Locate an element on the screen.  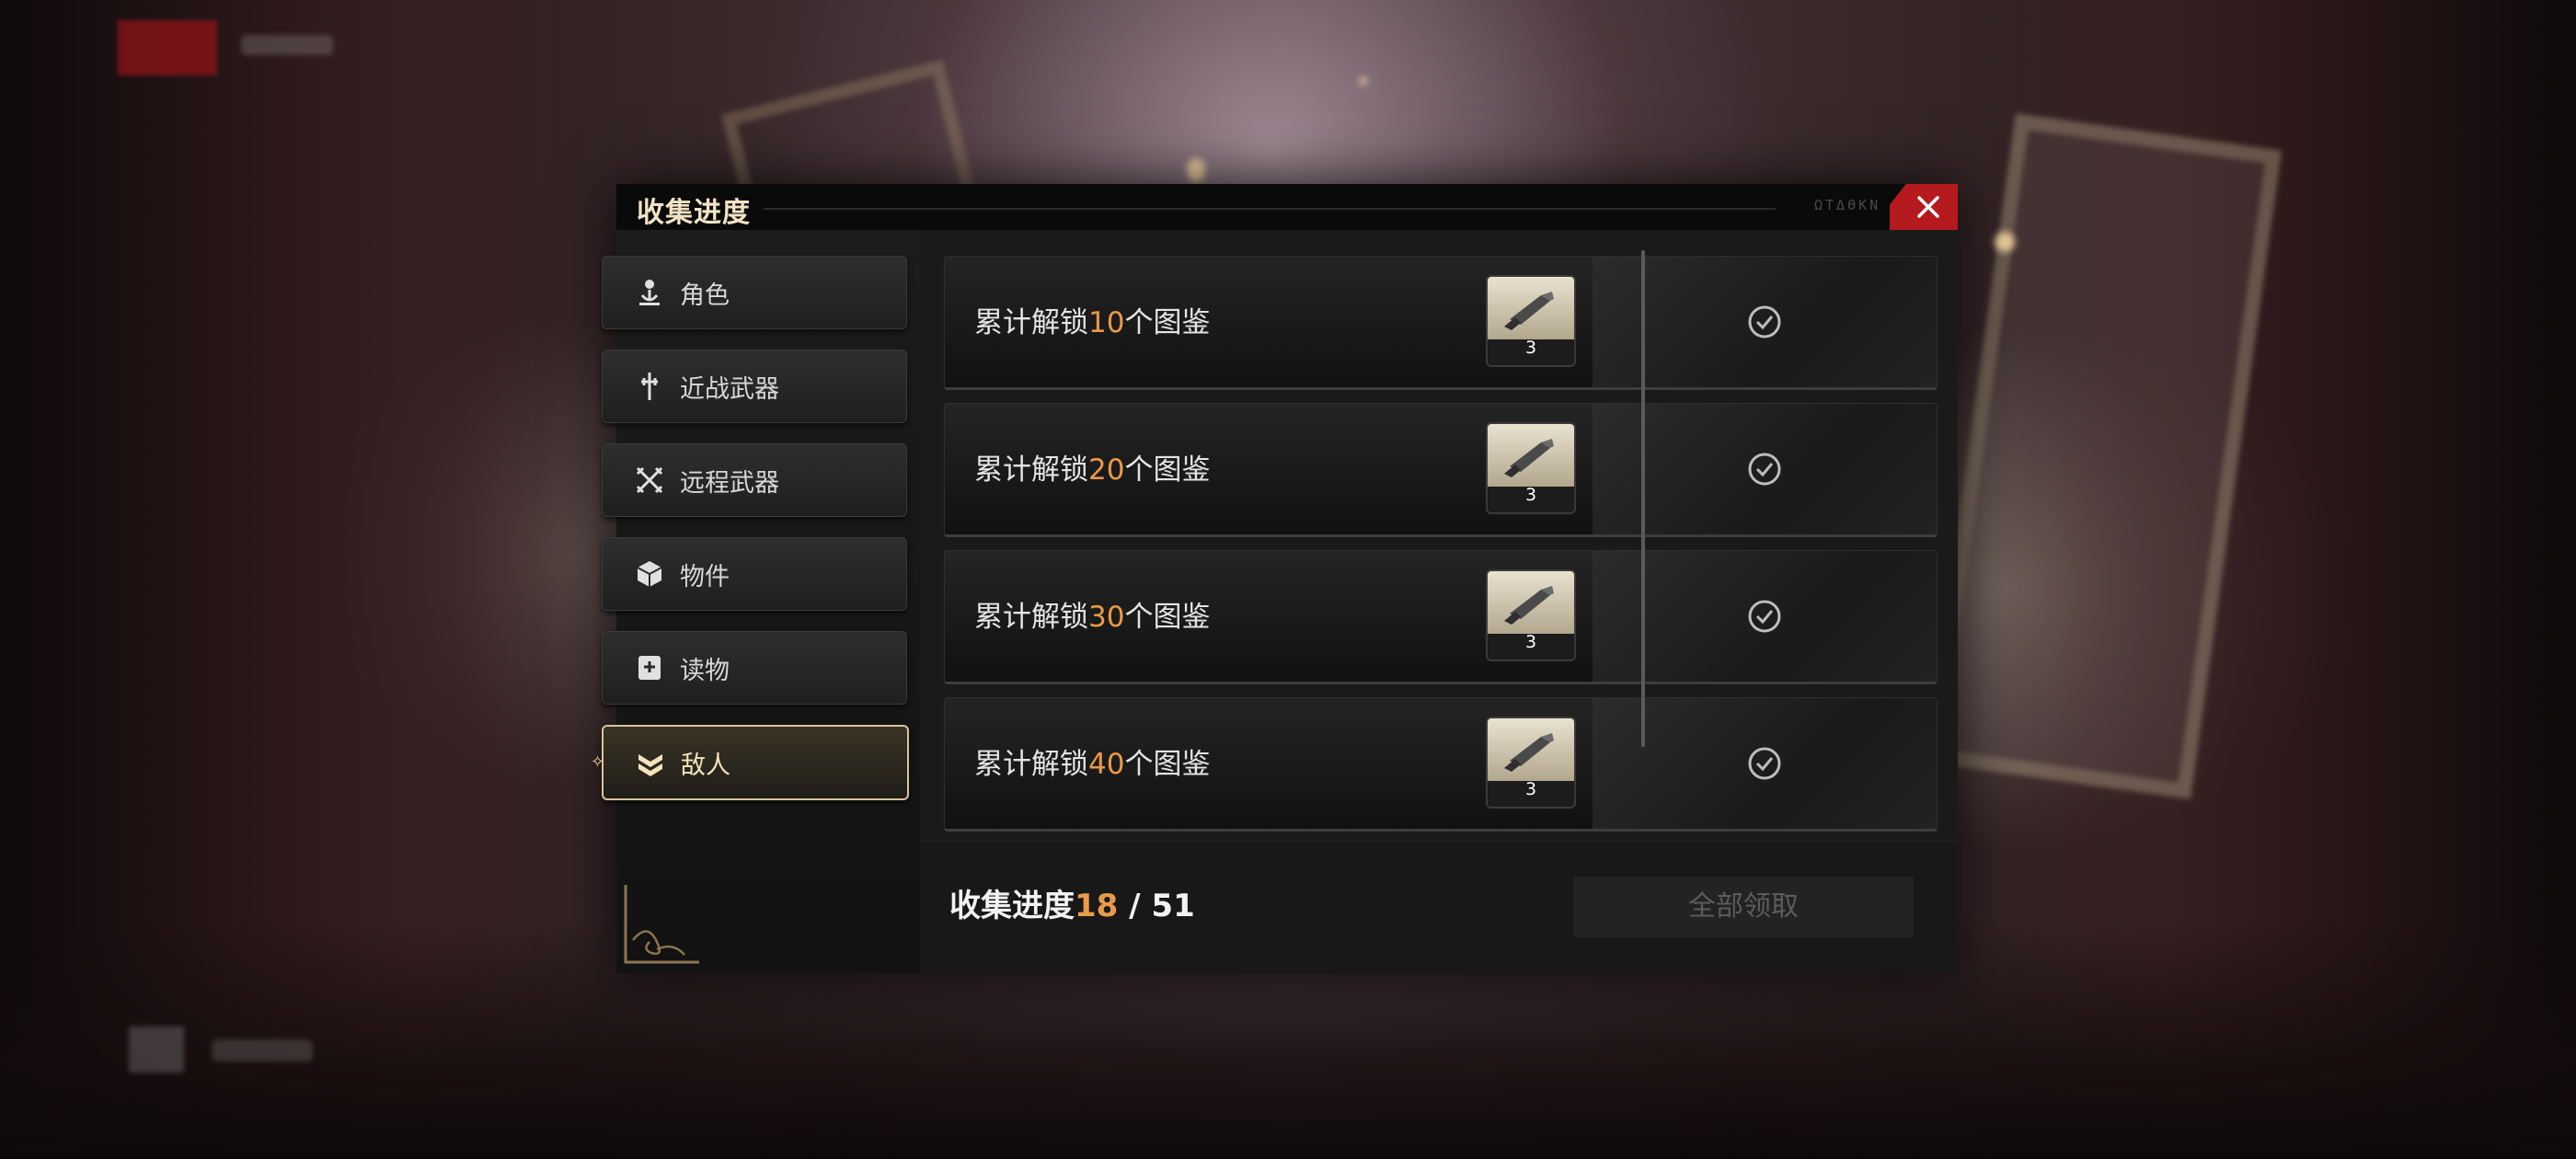
list-item: 累计解锁20个图鉴 3 is located at coordinates (1441, 470).